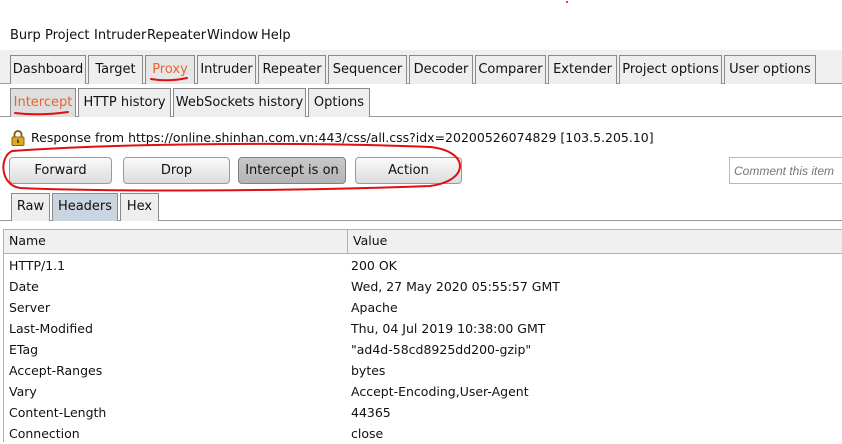 This screenshot has height=444, width=842. What do you see at coordinates (423, 433) in the screenshot?
I see `table-row: Connection close` at bounding box center [423, 433].